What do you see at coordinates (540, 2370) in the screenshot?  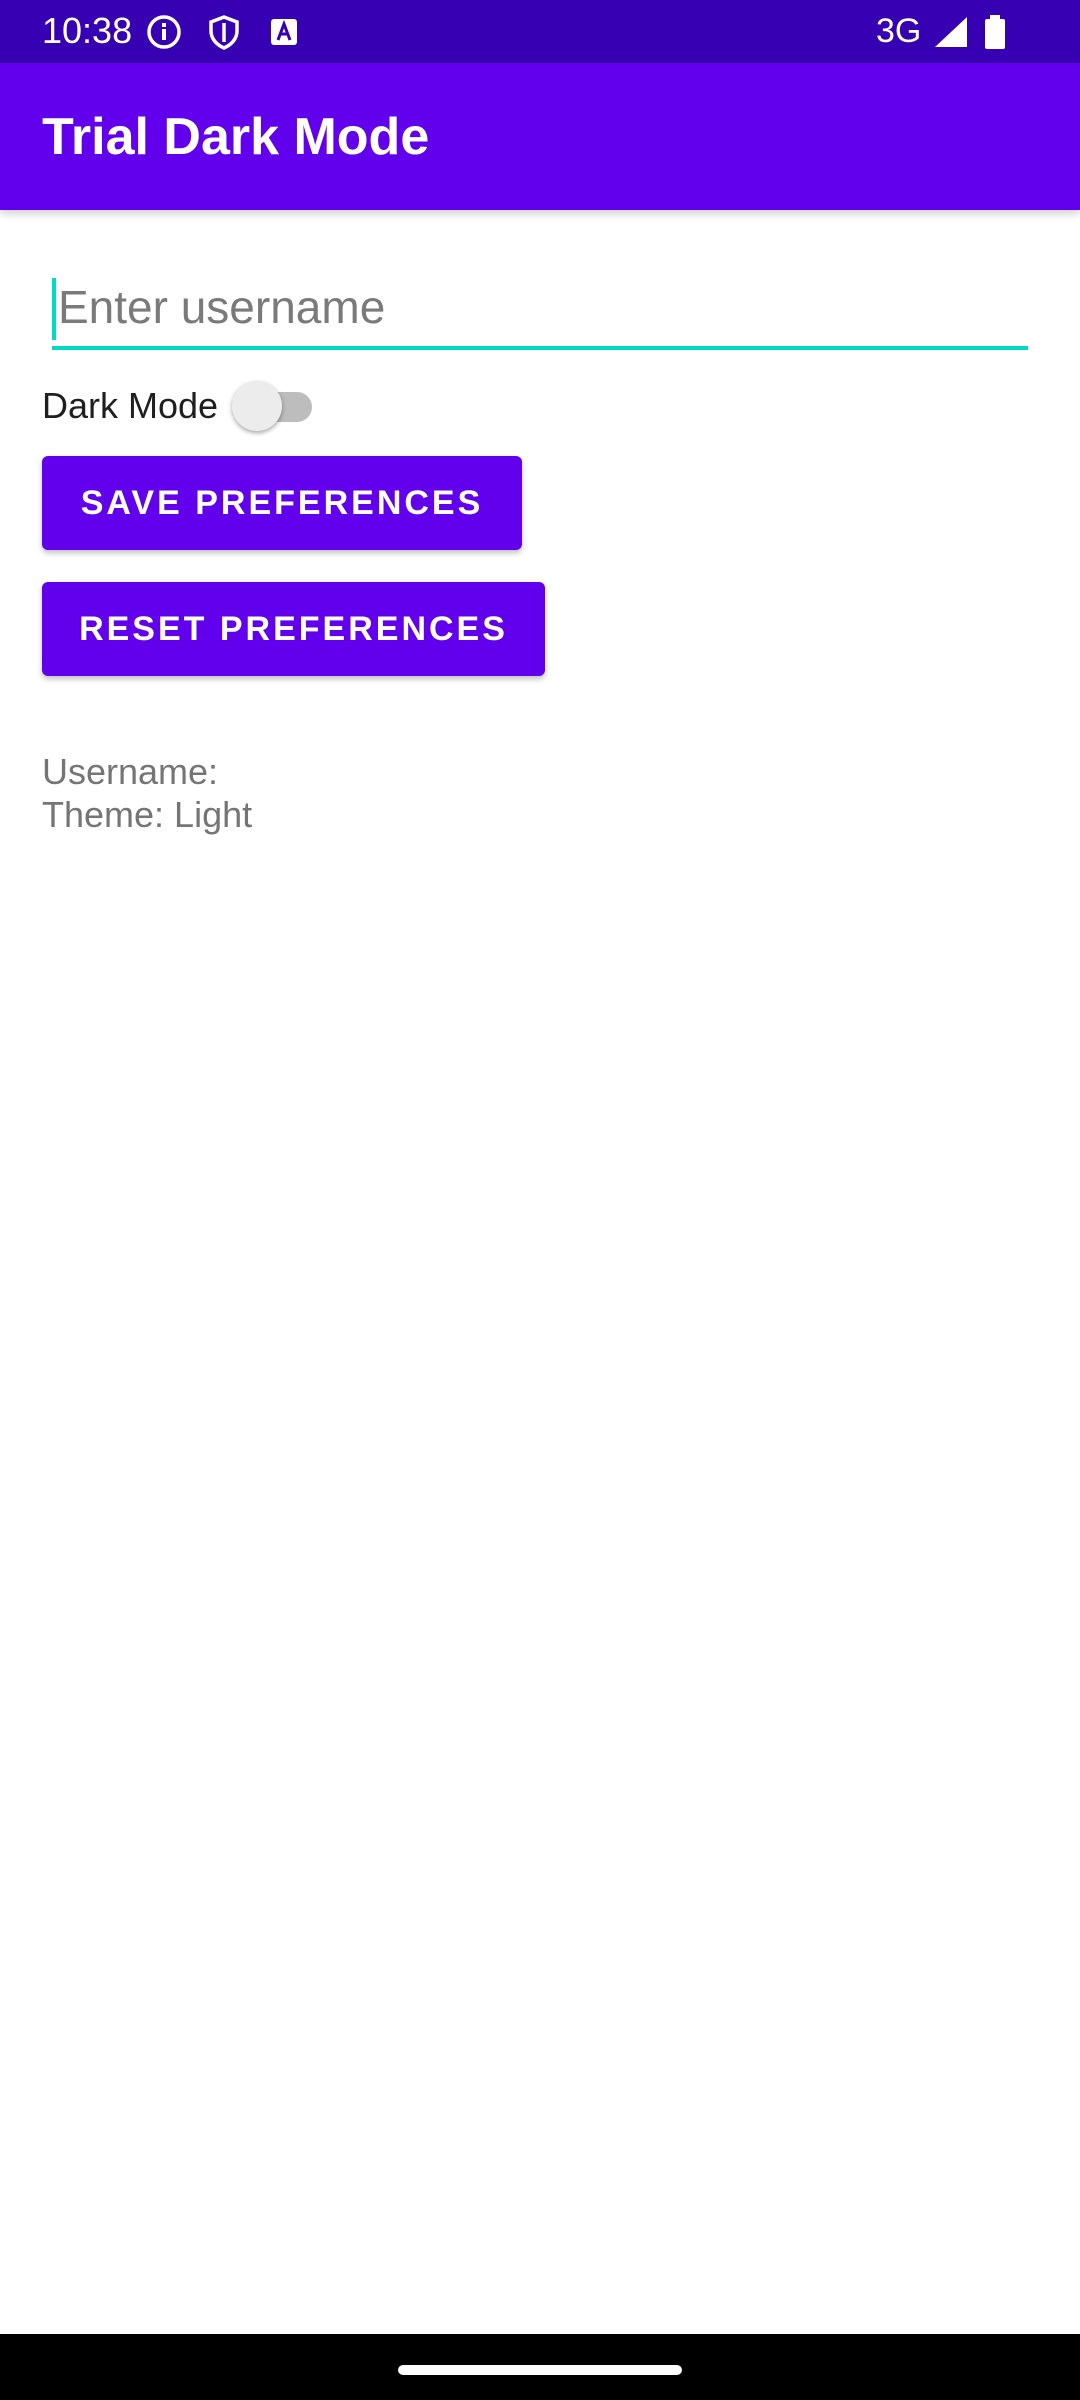 I see `home-gesture-handle` at bounding box center [540, 2370].